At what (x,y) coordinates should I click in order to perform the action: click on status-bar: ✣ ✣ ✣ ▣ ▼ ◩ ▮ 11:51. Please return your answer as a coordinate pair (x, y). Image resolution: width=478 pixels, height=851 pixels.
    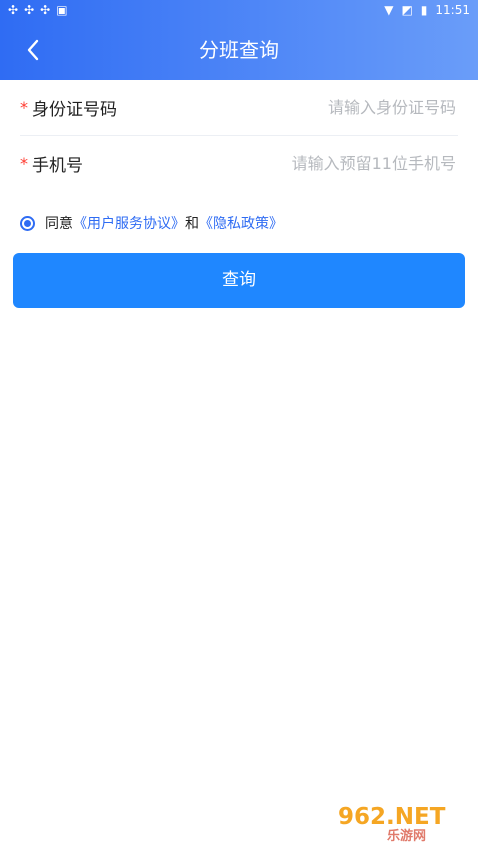
    Looking at the image, I should click on (239, 10).